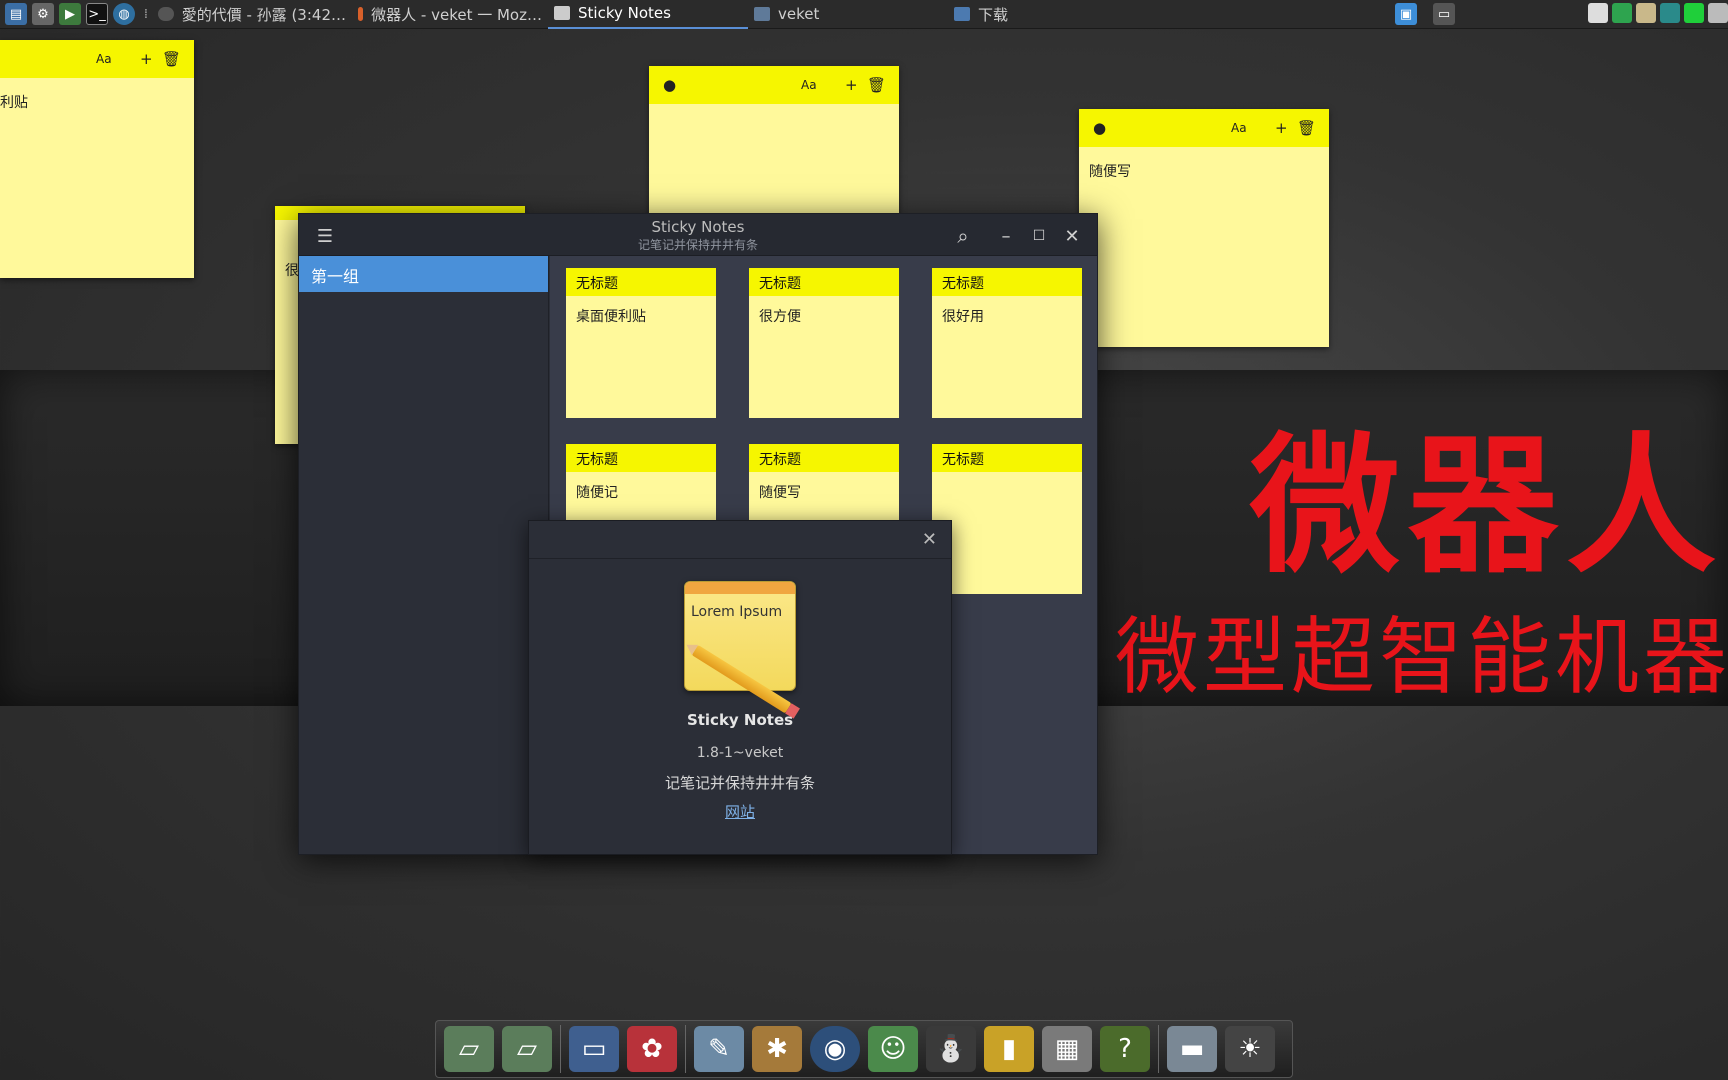 This screenshot has height=1080, width=1728. Describe the element at coordinates (739, 783) in the screenshot. I see `app-description: 记笔记并保持井井有条` at that location.